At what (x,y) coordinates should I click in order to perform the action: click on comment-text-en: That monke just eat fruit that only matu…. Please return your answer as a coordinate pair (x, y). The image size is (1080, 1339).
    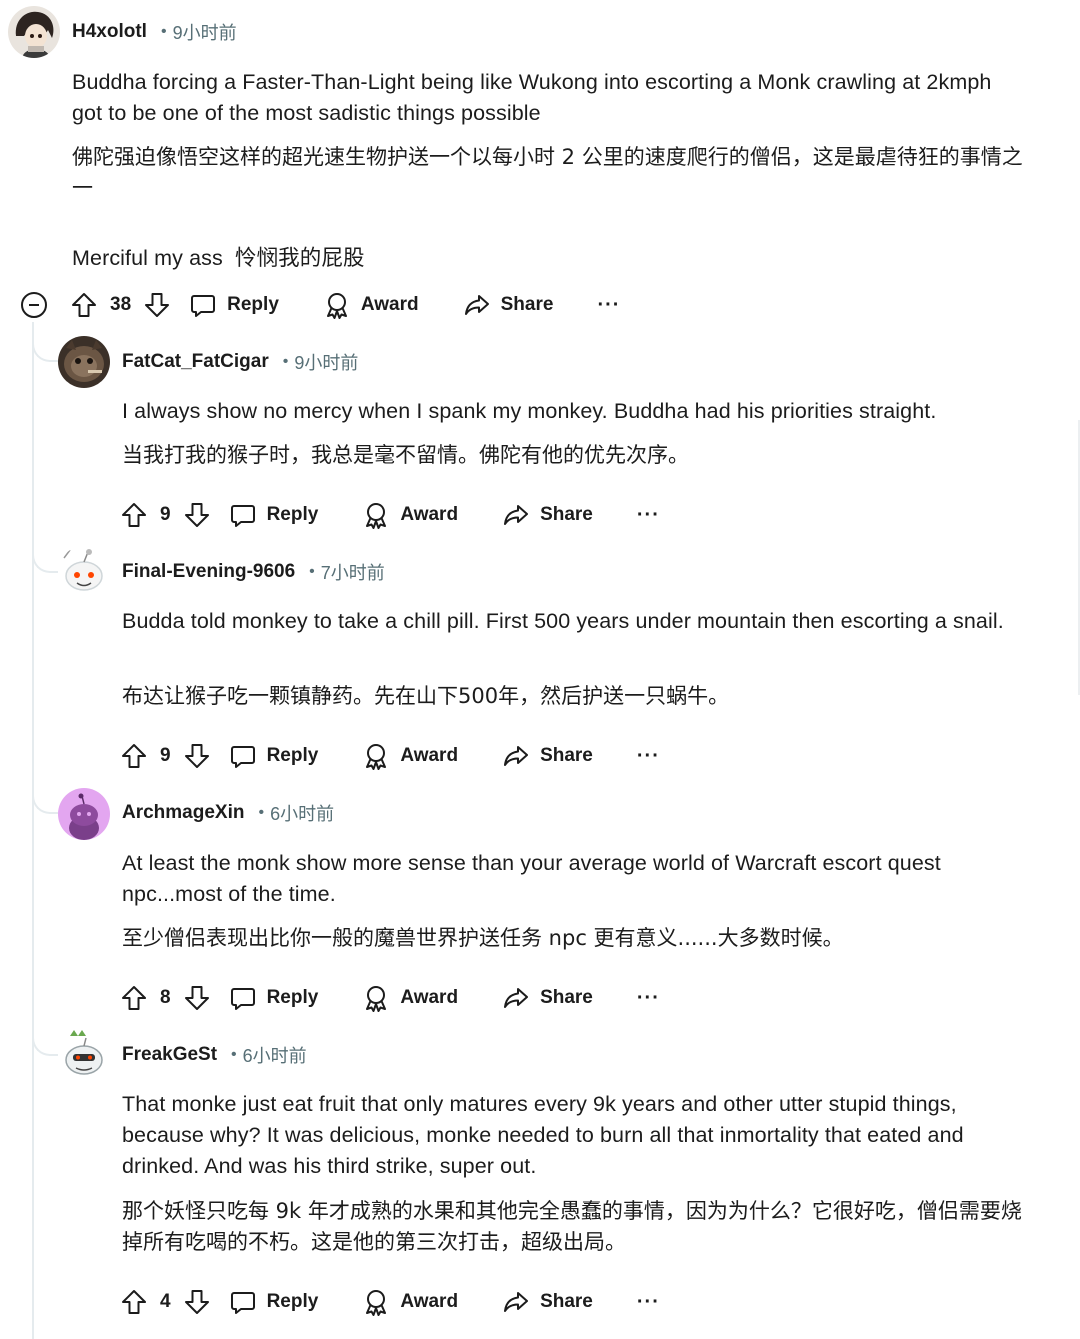
    Looking at the image, I should click on (543, 1135).